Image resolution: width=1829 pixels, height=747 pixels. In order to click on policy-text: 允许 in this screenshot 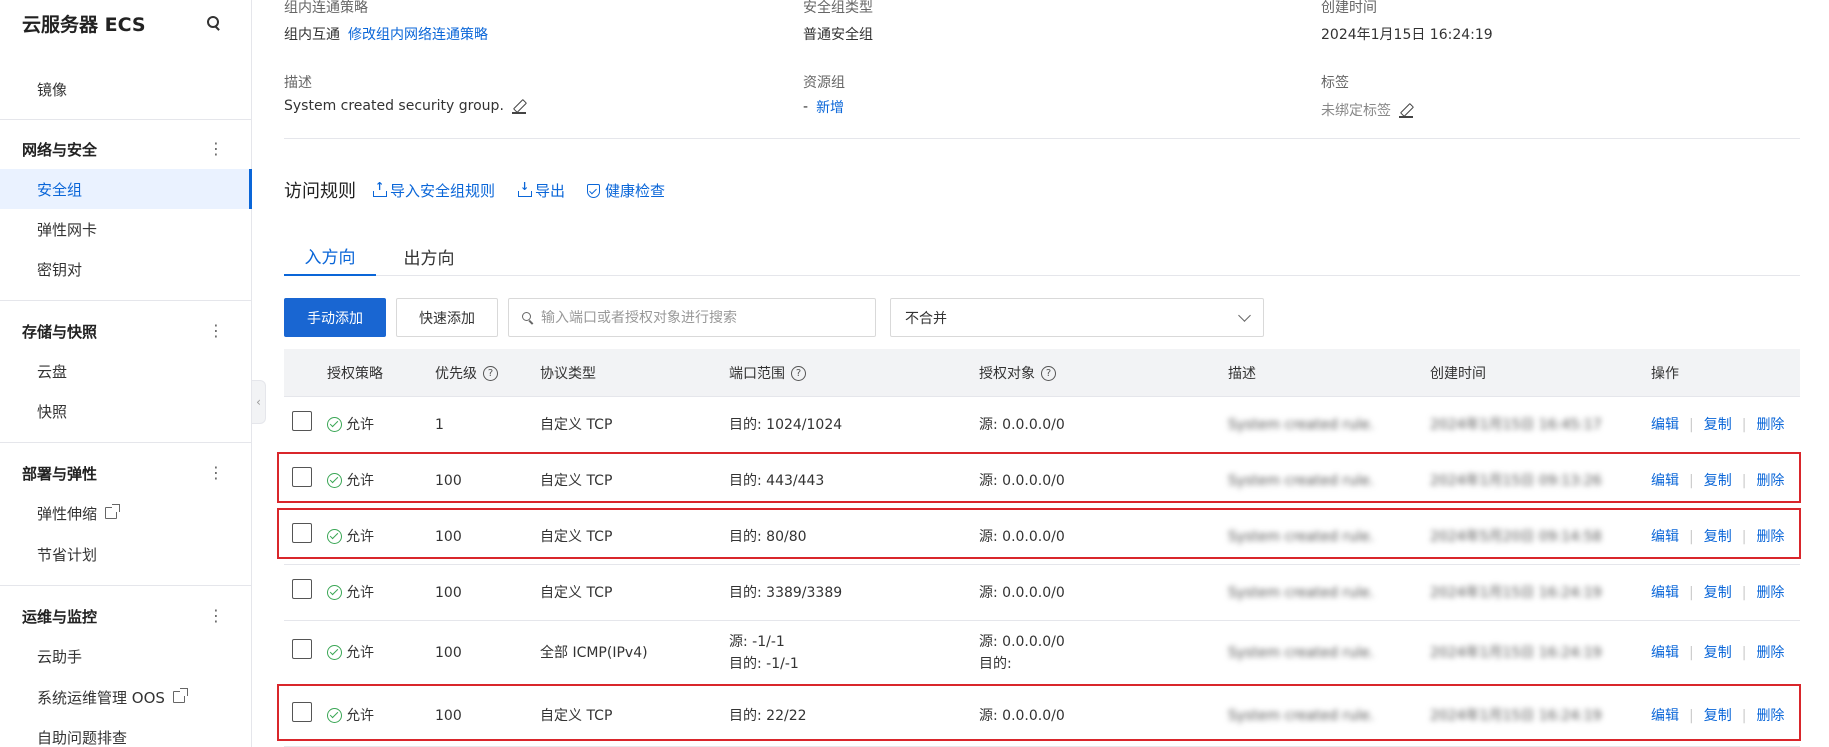, I will do `click(360, 424)`.